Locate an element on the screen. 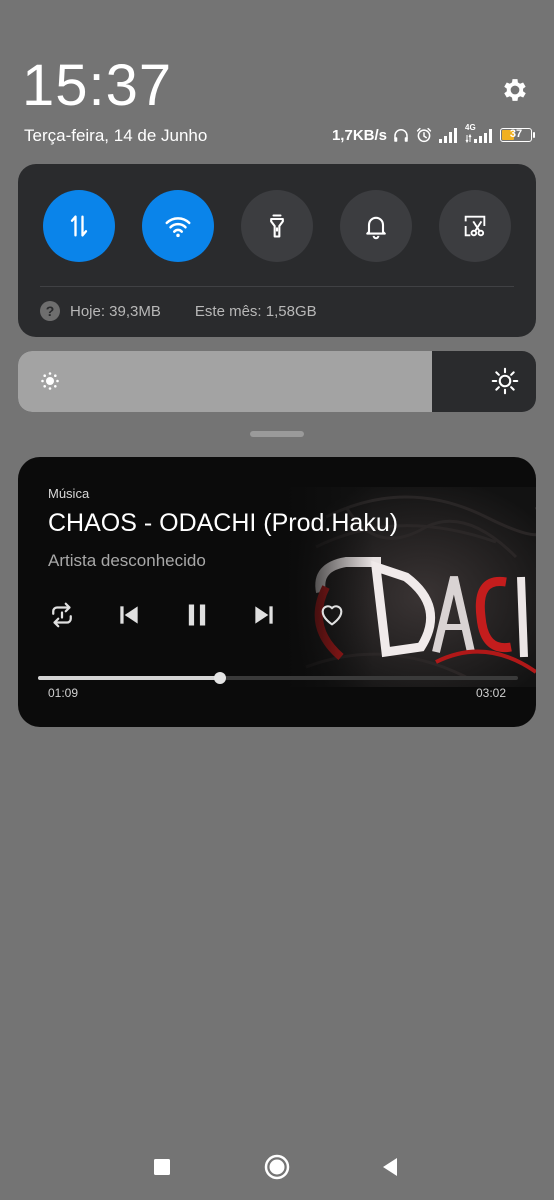 Image resolution: width=554 pixels, height=1200 pixels. repeat-icon is located at coordinates (62, 615).